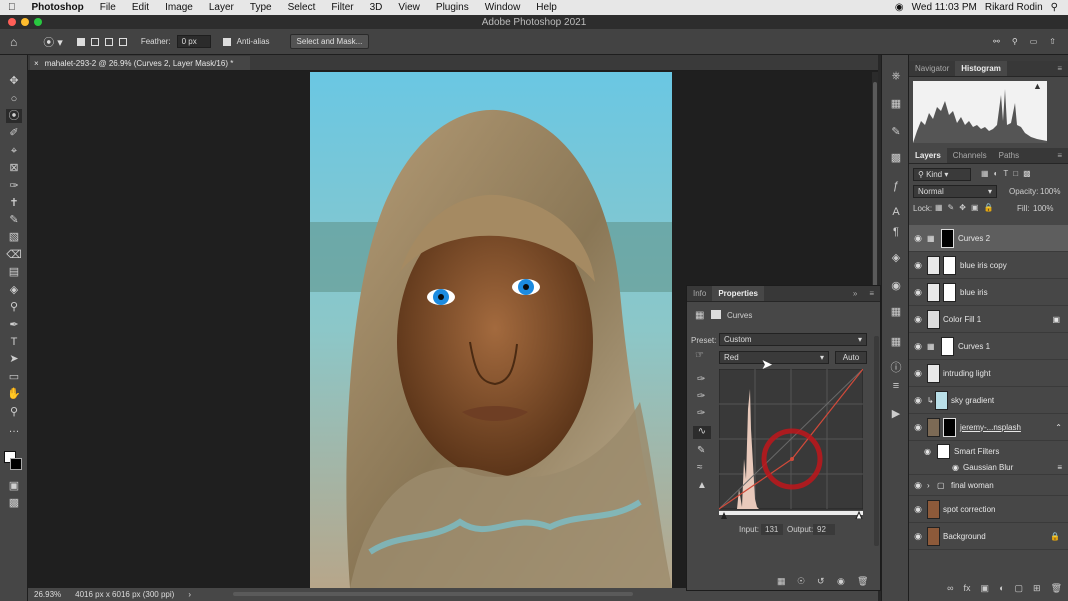 This screenshot has height=601, width=1068. What do you see at coordinates (793, 339) in the screenshot?
I see `preset-dropdown: Custom ▾` at bounding box center [793, 339].